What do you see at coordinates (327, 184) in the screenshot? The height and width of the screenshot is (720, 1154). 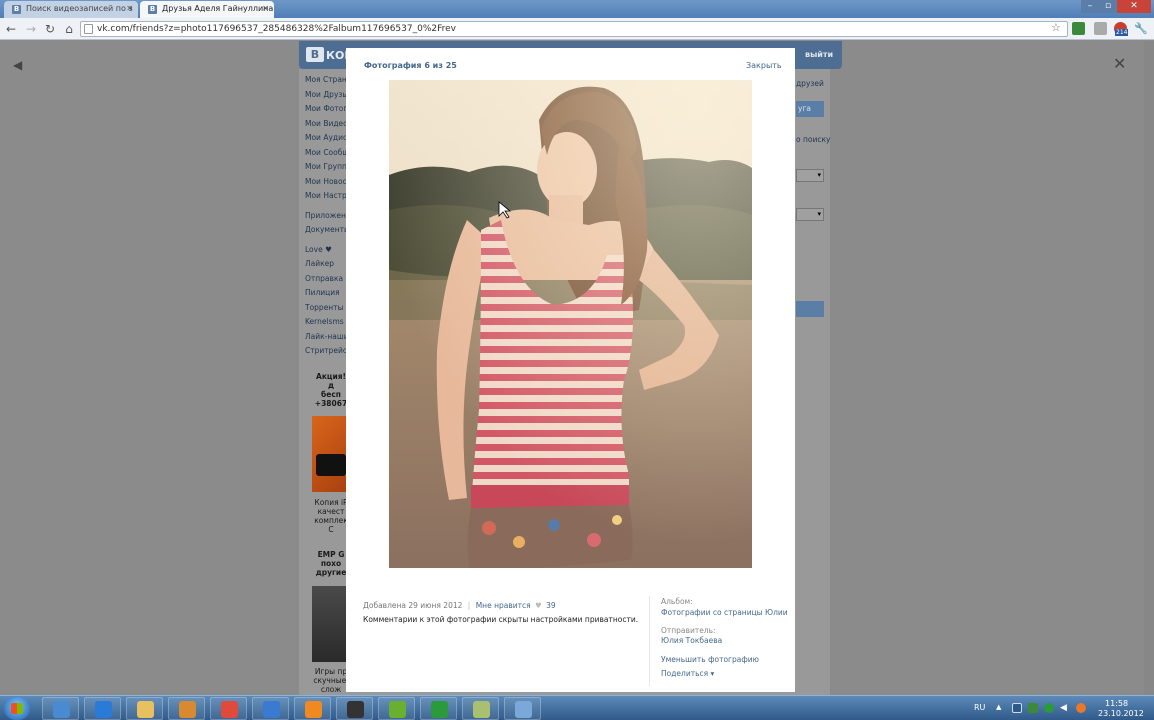 I see `menu-item: Мои Новост` at bounding box center [327, 184].